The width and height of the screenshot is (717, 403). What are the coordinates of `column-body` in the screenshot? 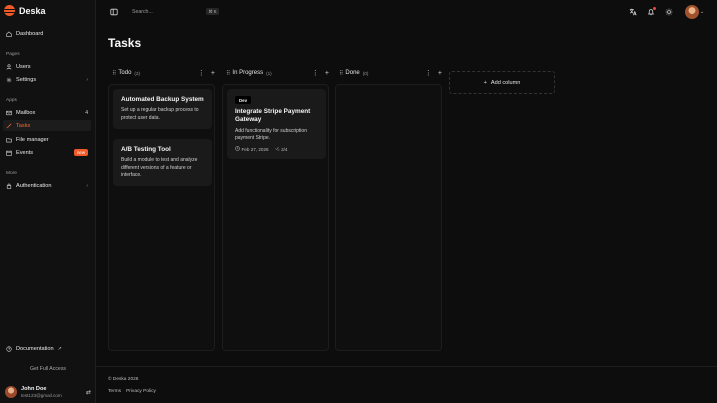 It's located at (388, 217).